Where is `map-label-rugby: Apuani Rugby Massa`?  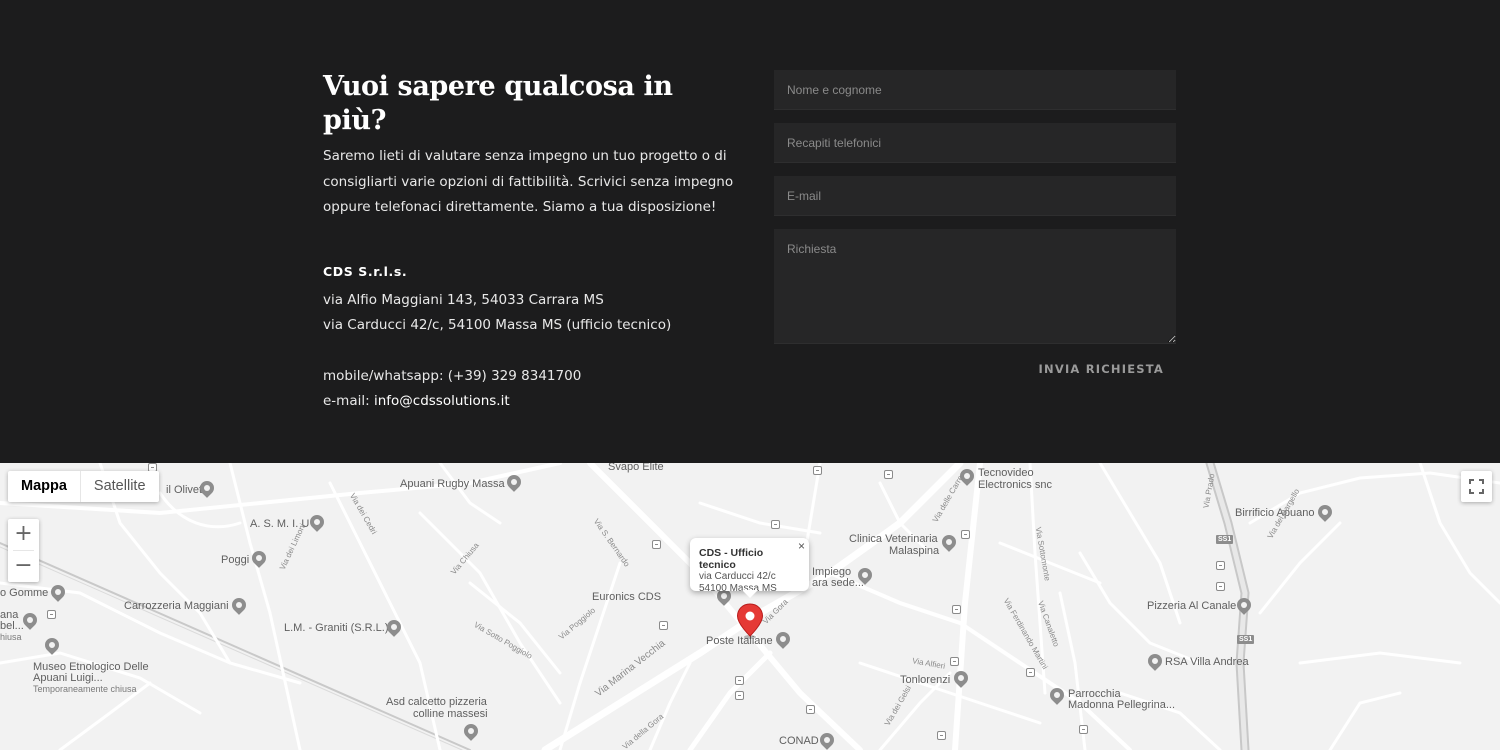 map-label-rugby: Apuani Rugby Massa is located at coordinates (452, 484).